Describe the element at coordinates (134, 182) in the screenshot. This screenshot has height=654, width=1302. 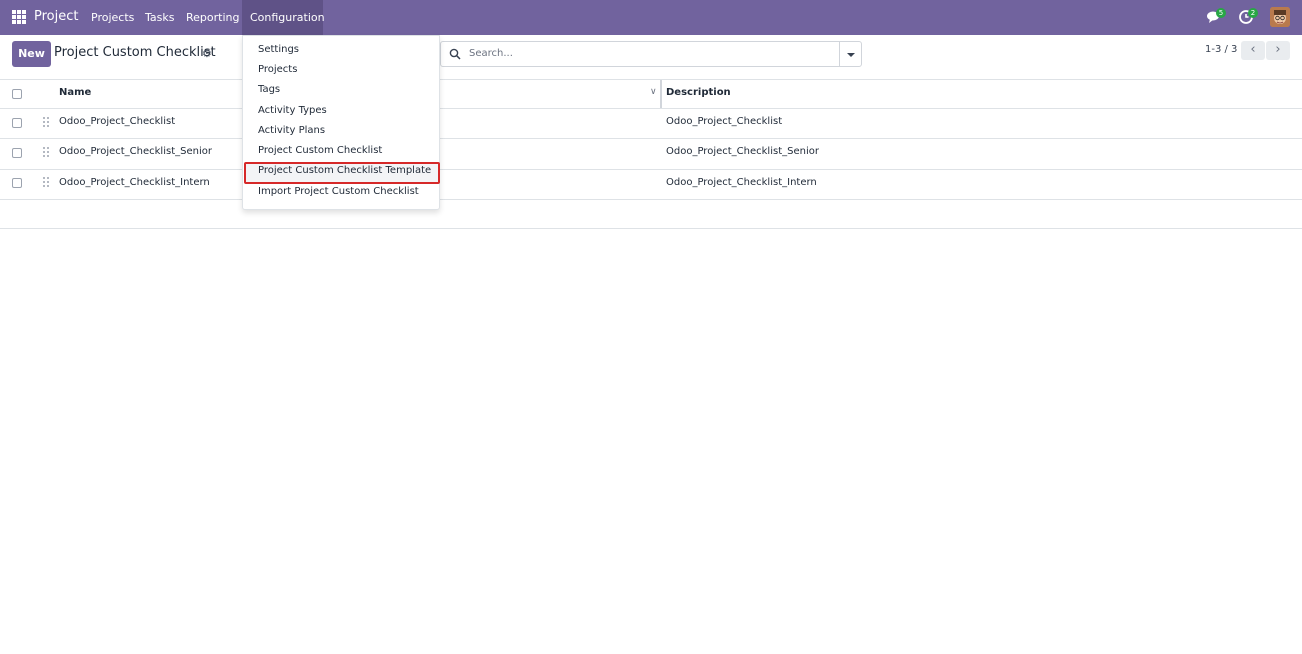
I see `table-cell-name: Odoo_Project_Checklist_Intern` at that location.